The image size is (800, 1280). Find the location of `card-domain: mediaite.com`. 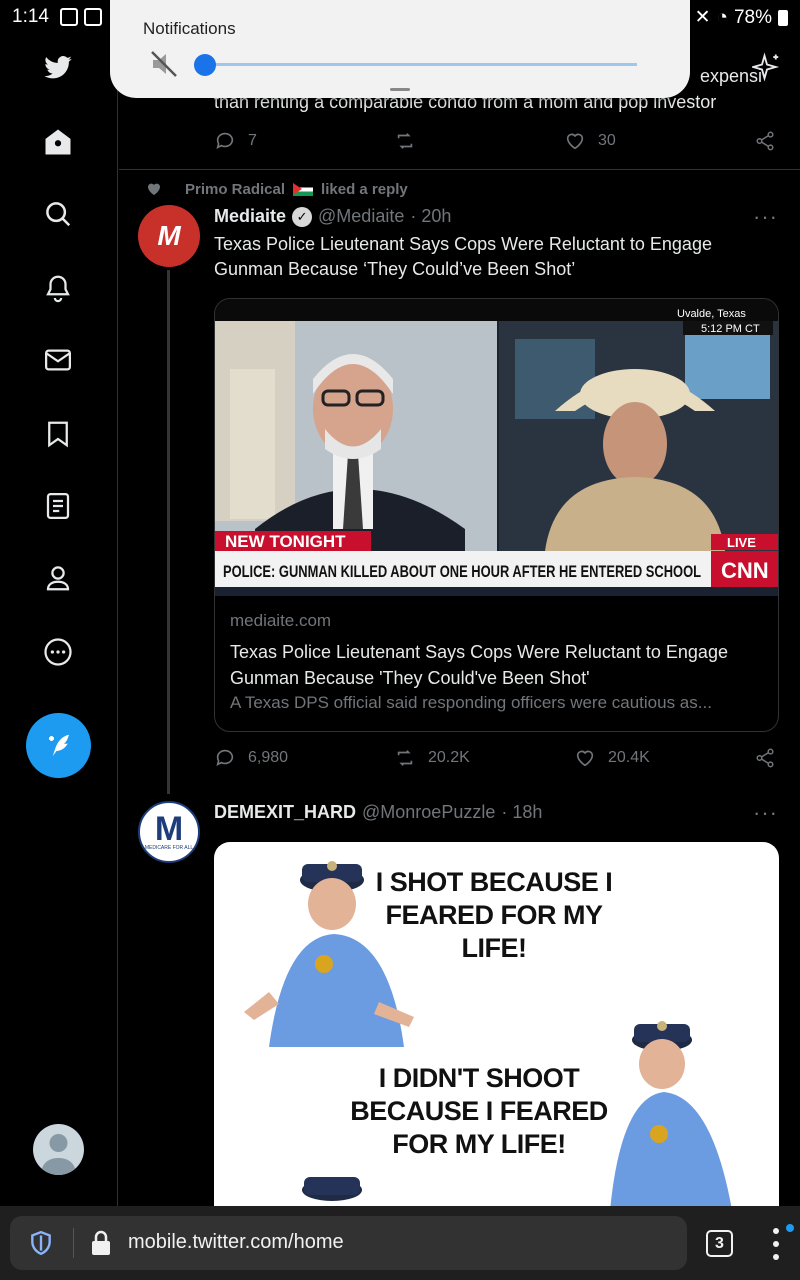

card-domain: mediaite.com is located at coordinates (281, 620).